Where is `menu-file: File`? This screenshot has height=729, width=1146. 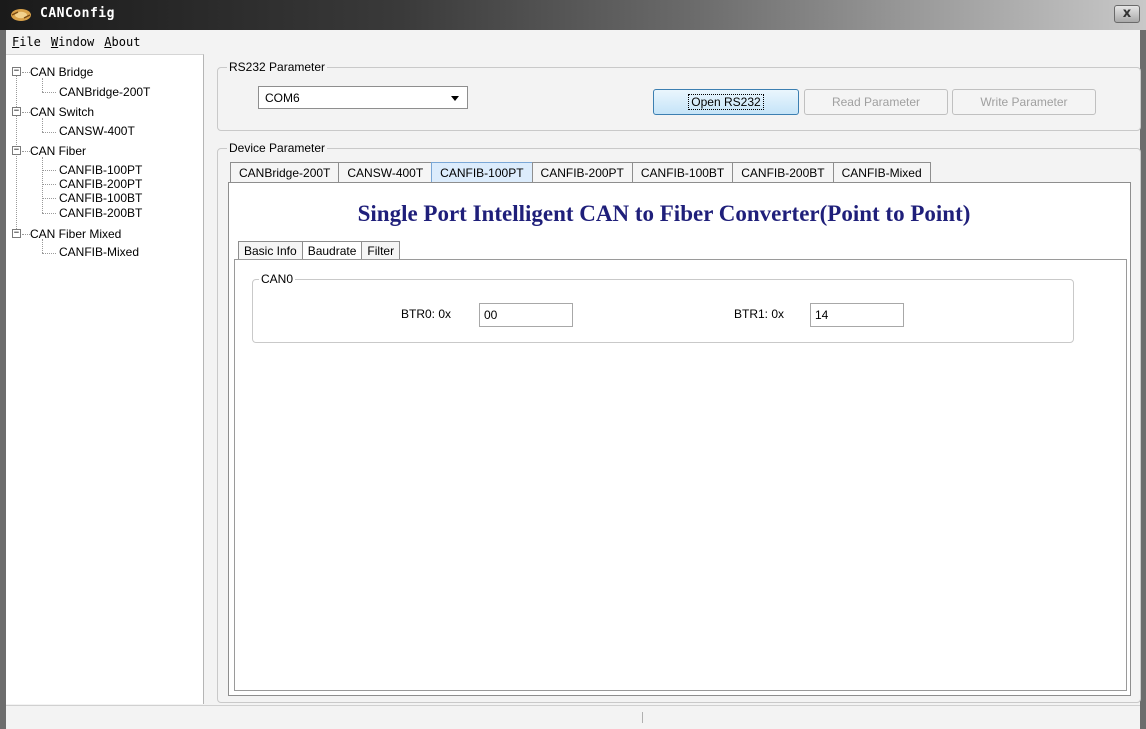
menu-file: File is located at coordinates (26, 42).